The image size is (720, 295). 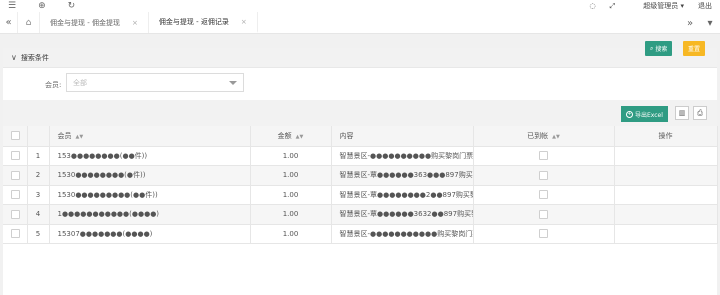 I want to click on row-member: 1530●●●●●●●●(●件)), so click(x=150, y=175).